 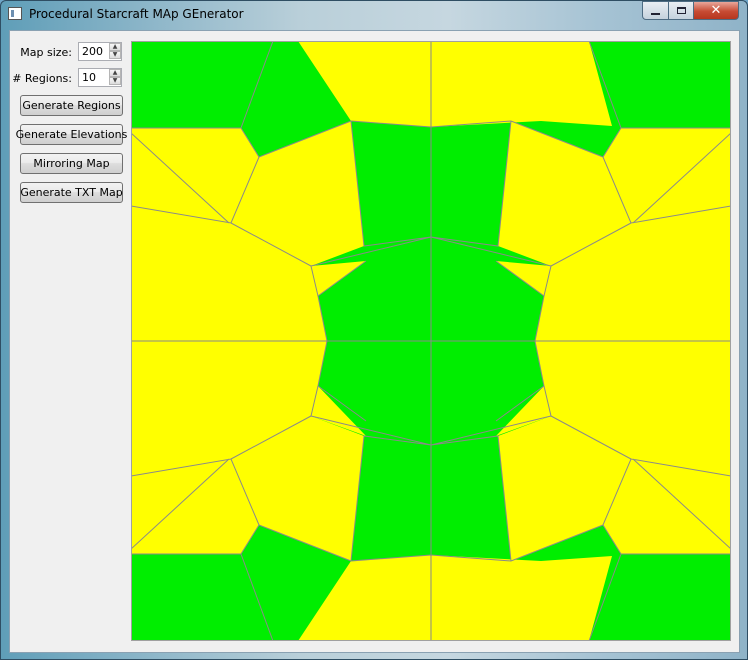 What do you see at coordinates (136, 14) in the screenshot?
I see `window-title: Procedural Starcraft MAp GEnerator` at bounding box center [136, 14].